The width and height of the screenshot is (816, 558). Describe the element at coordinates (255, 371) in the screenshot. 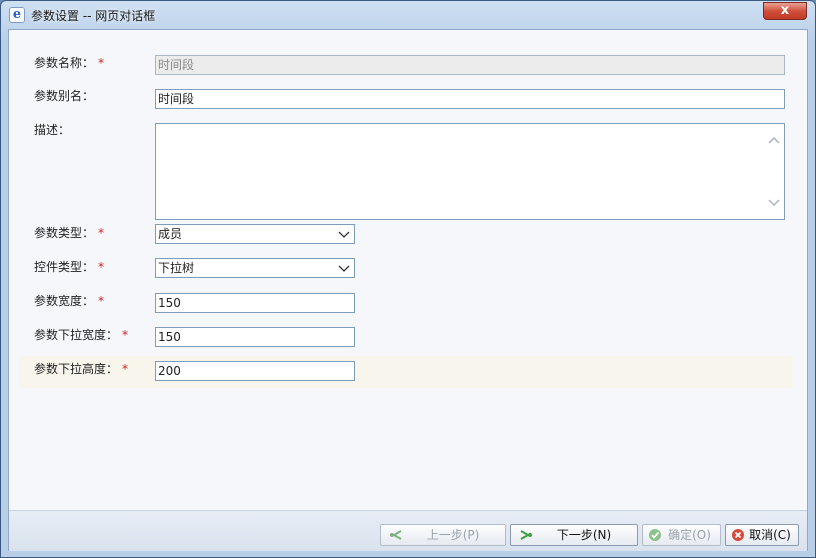

I see `dropdown-height-input: 200` at that location.